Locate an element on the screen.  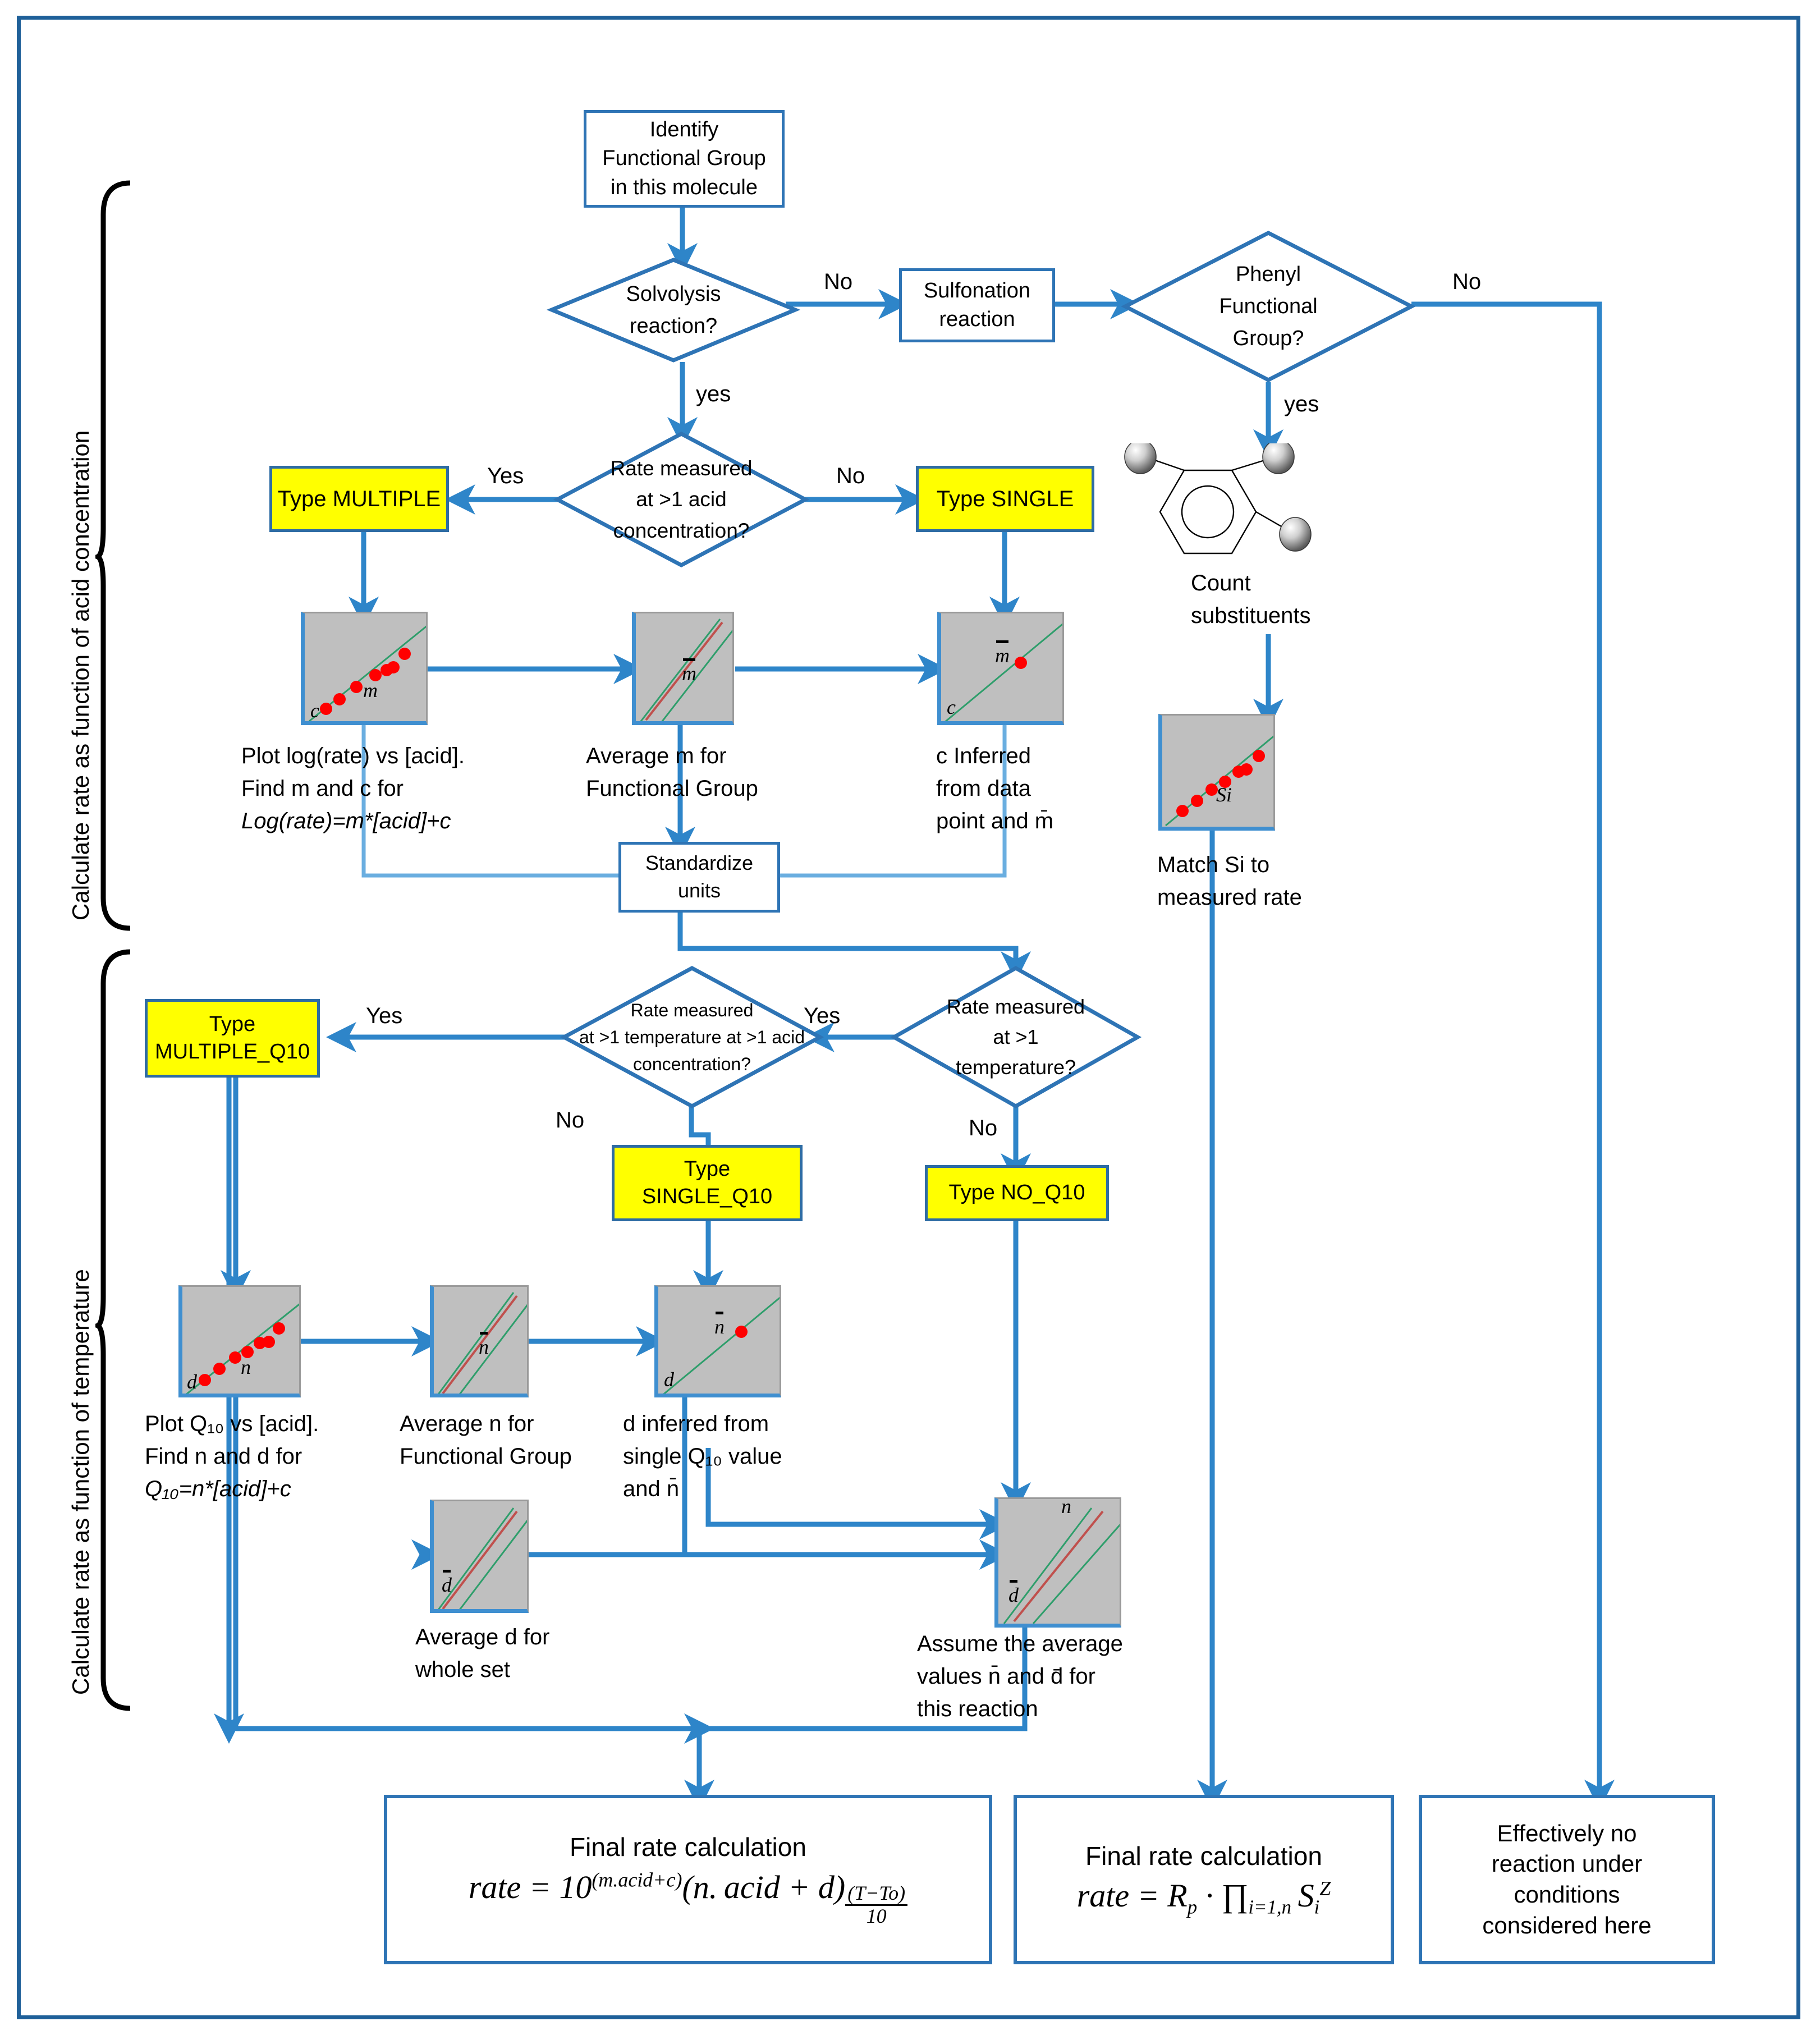
edge-label-solvolysis-no: No is located at coordinates (839, 281).